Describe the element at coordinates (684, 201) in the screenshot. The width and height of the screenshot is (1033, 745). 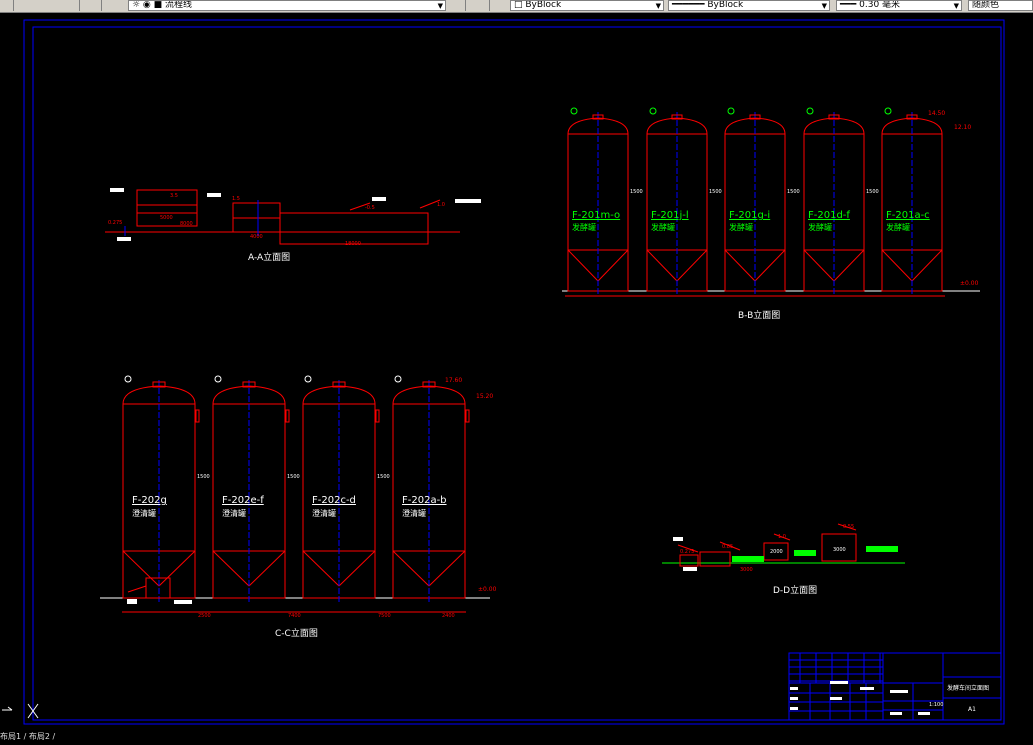
I see `bb-tank: F-201j-l发酵罐 1500` at that location.